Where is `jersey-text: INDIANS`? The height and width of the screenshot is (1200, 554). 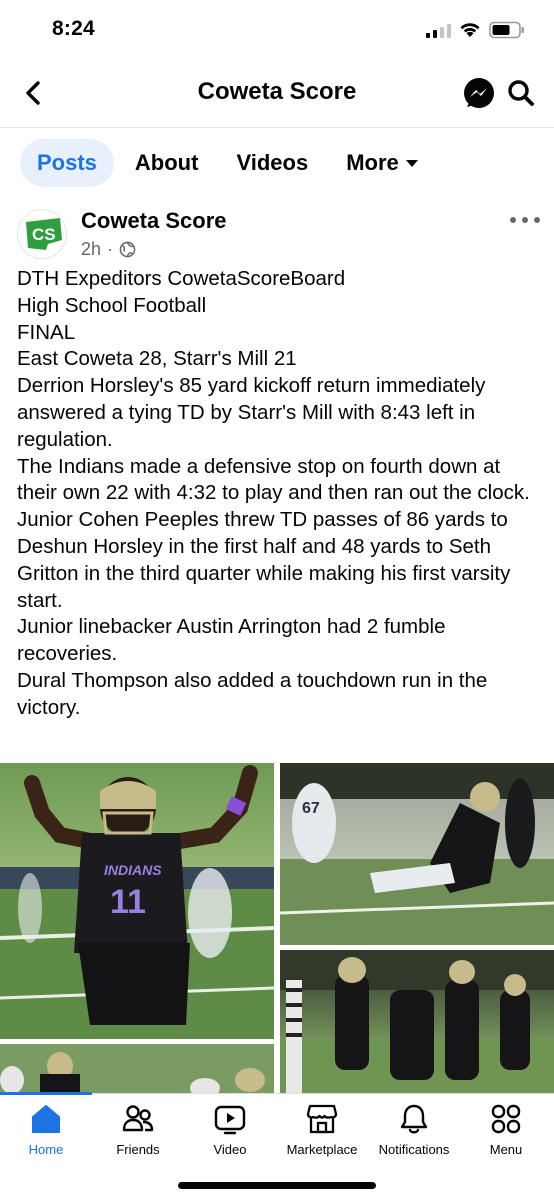 jersey-text: INDIANS is located at coordinates (133, 870).